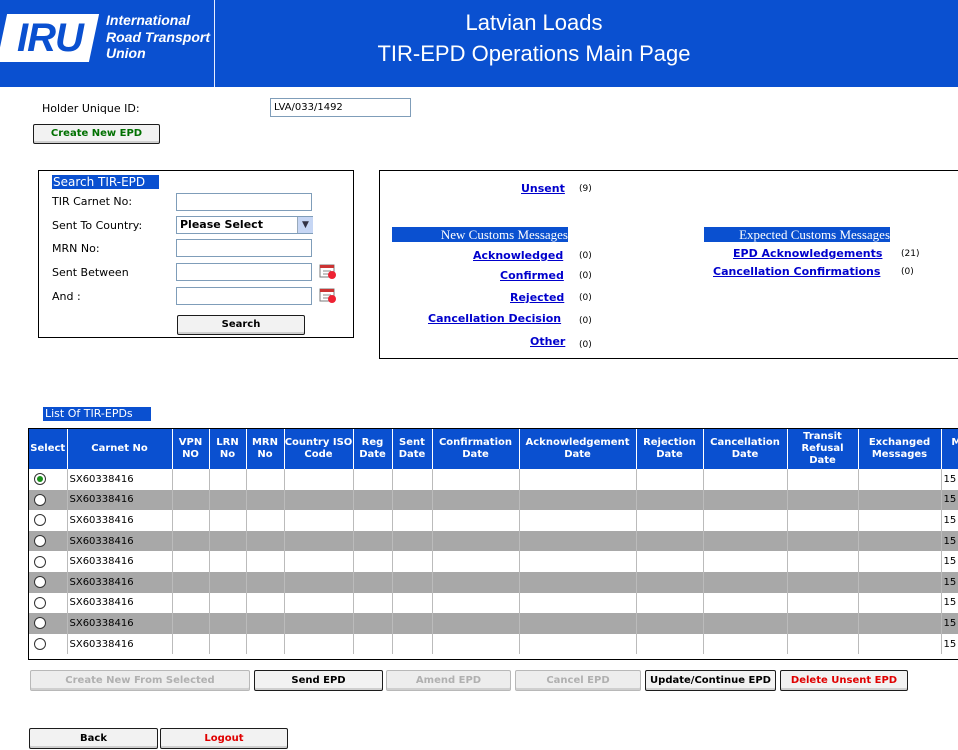 The width and height of the screenshot is (958, 750). I want to click on back-button: Back, so click(93, 738).